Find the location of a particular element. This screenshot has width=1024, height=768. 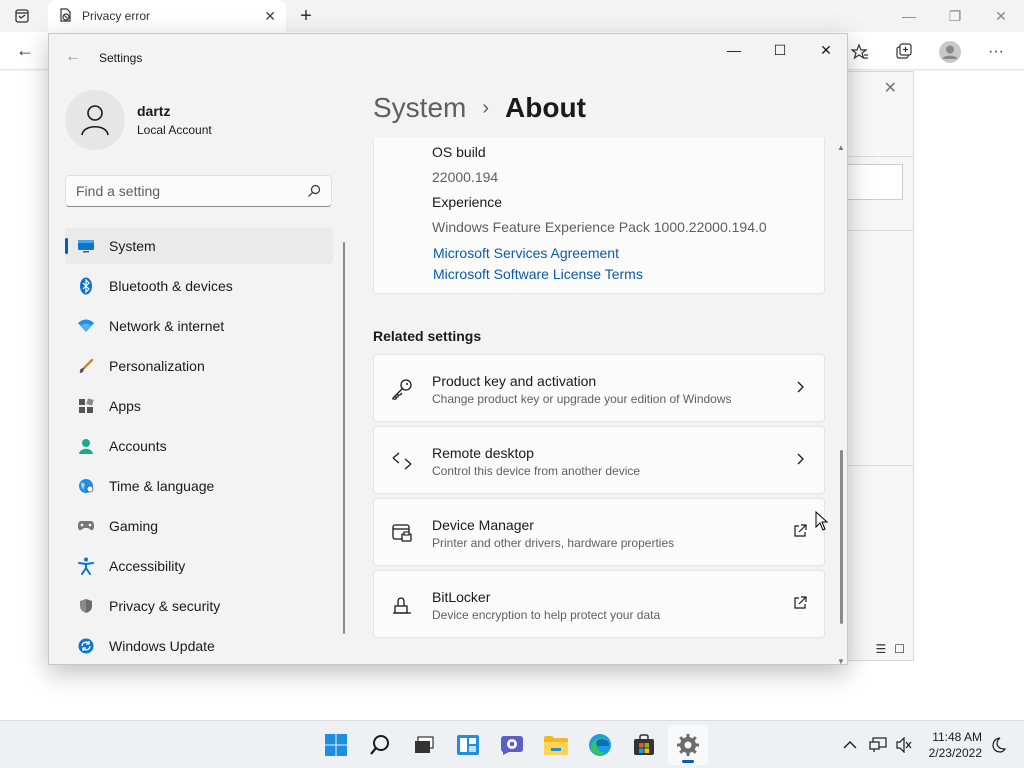

settings-titlebar: ← Settings — ☐ ✕ is located at coordinates (448, 58).